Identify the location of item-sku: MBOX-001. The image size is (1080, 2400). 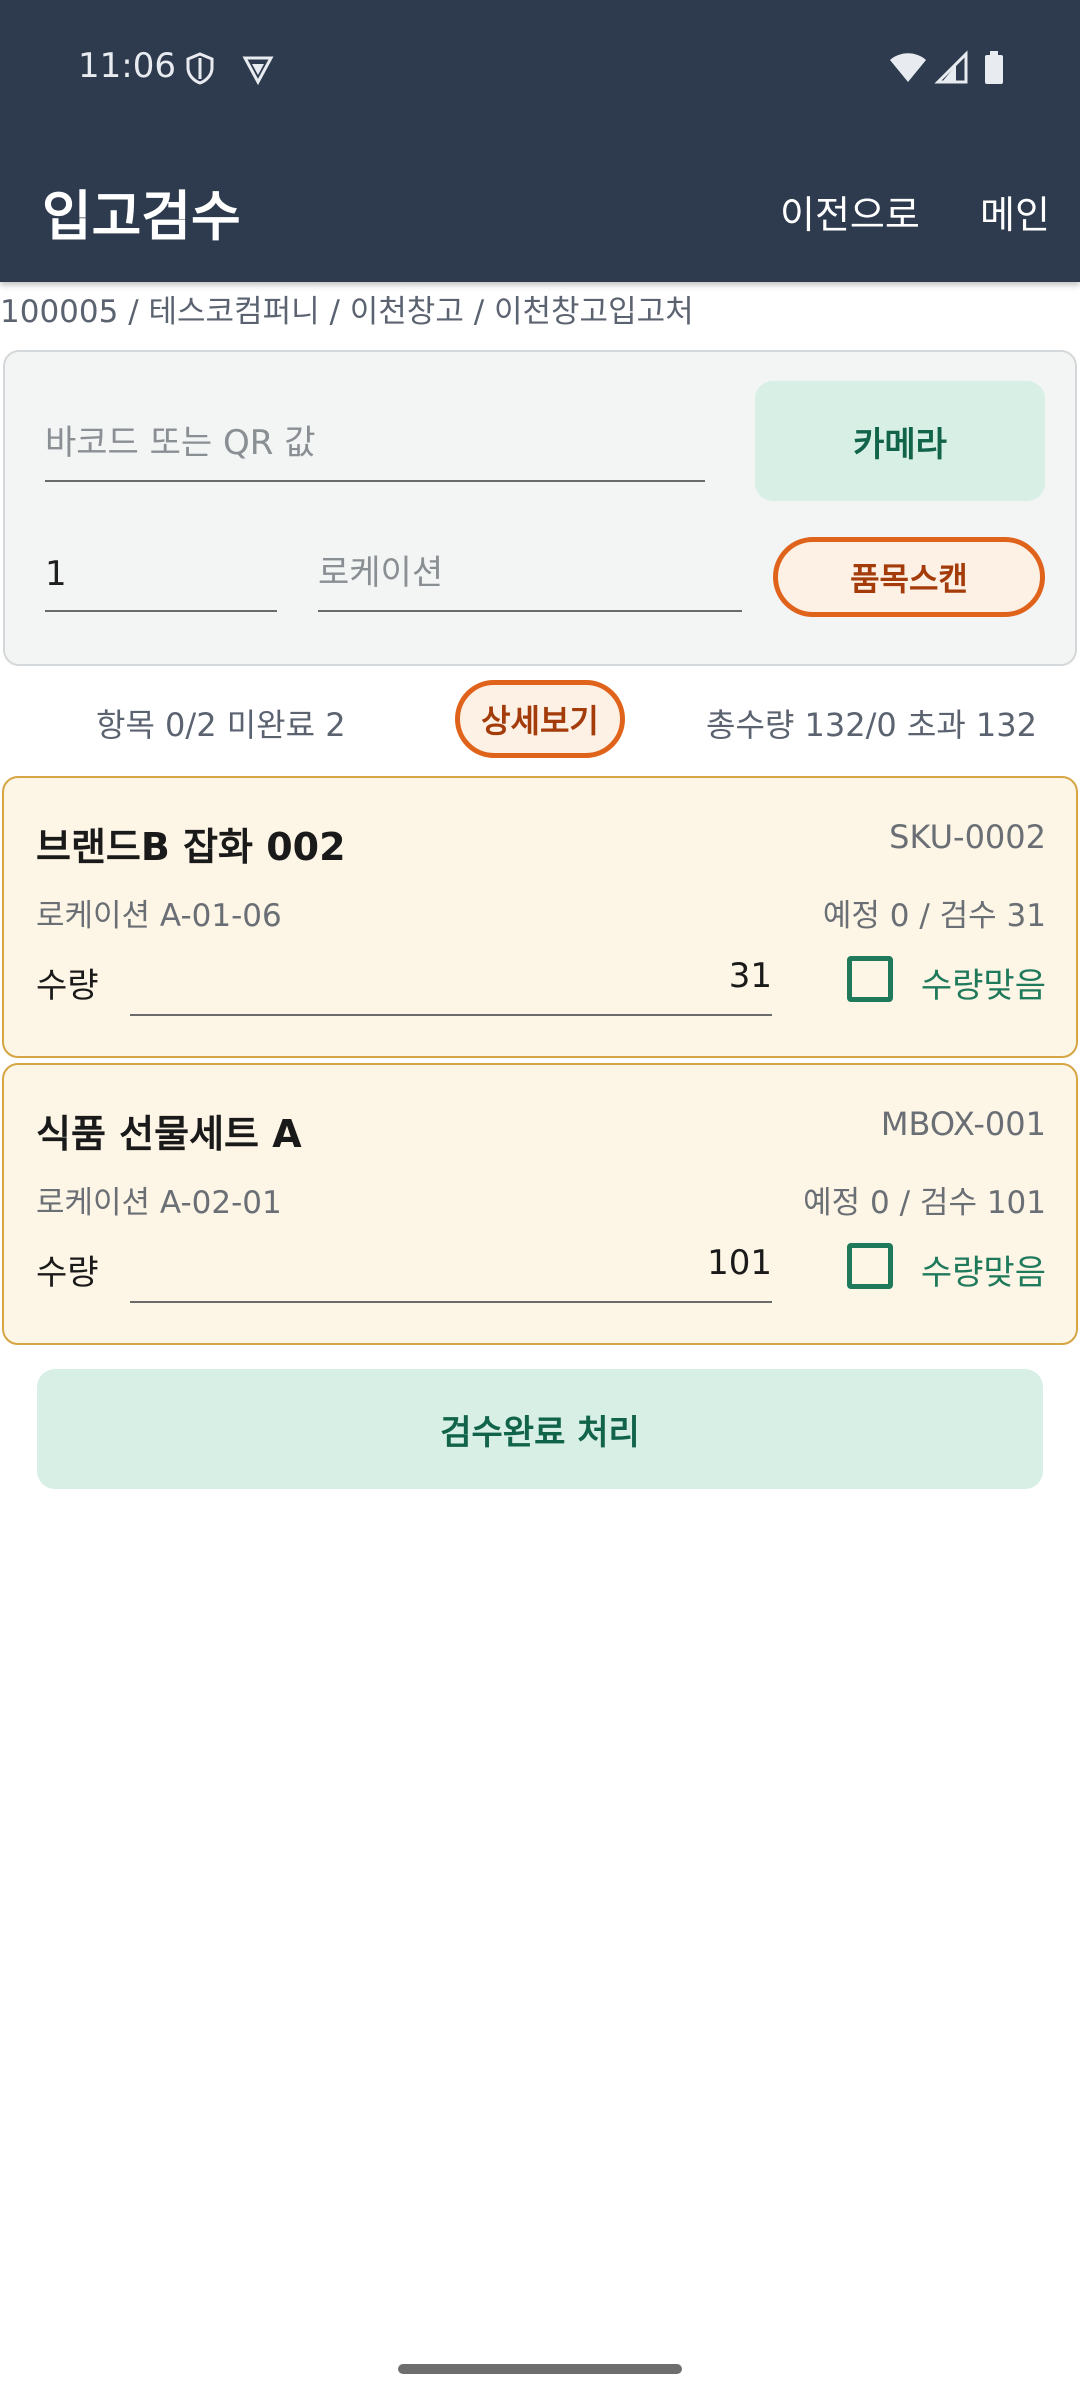
(963, 1124).